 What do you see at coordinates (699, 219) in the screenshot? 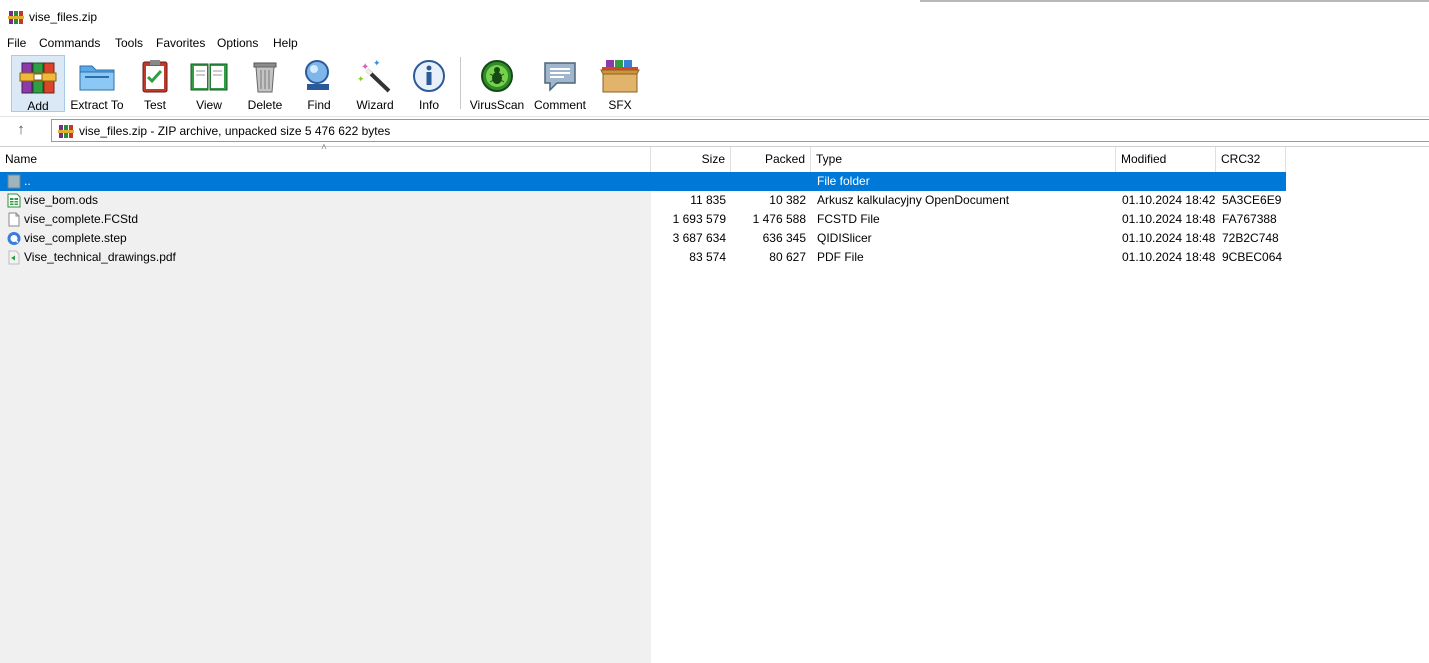
I see `file-size: 1 693 579` at bounding box center [699, 219].